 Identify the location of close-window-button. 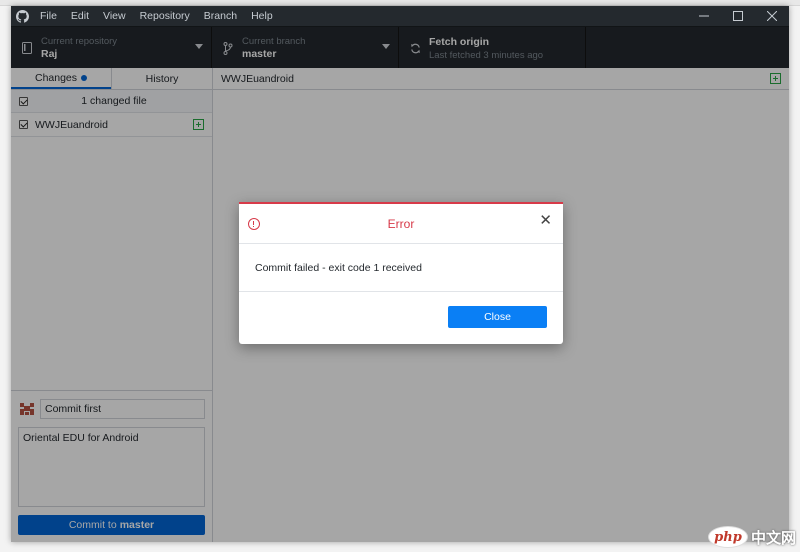
(772, 16).